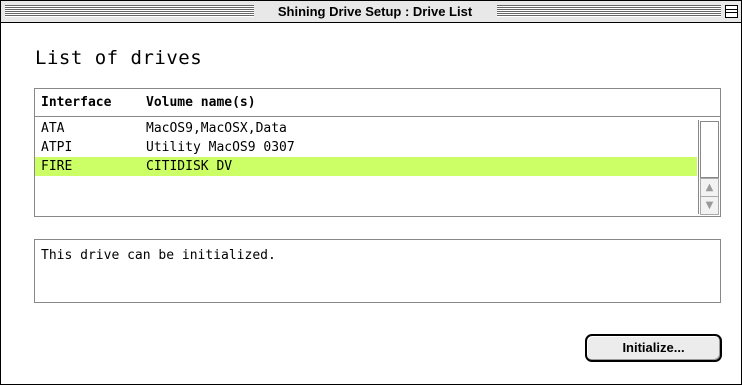  What do you see at coordinates (57, 166) in the screenshot?
I see `drive-interface: FIRE` at bounding box center [57, 166].